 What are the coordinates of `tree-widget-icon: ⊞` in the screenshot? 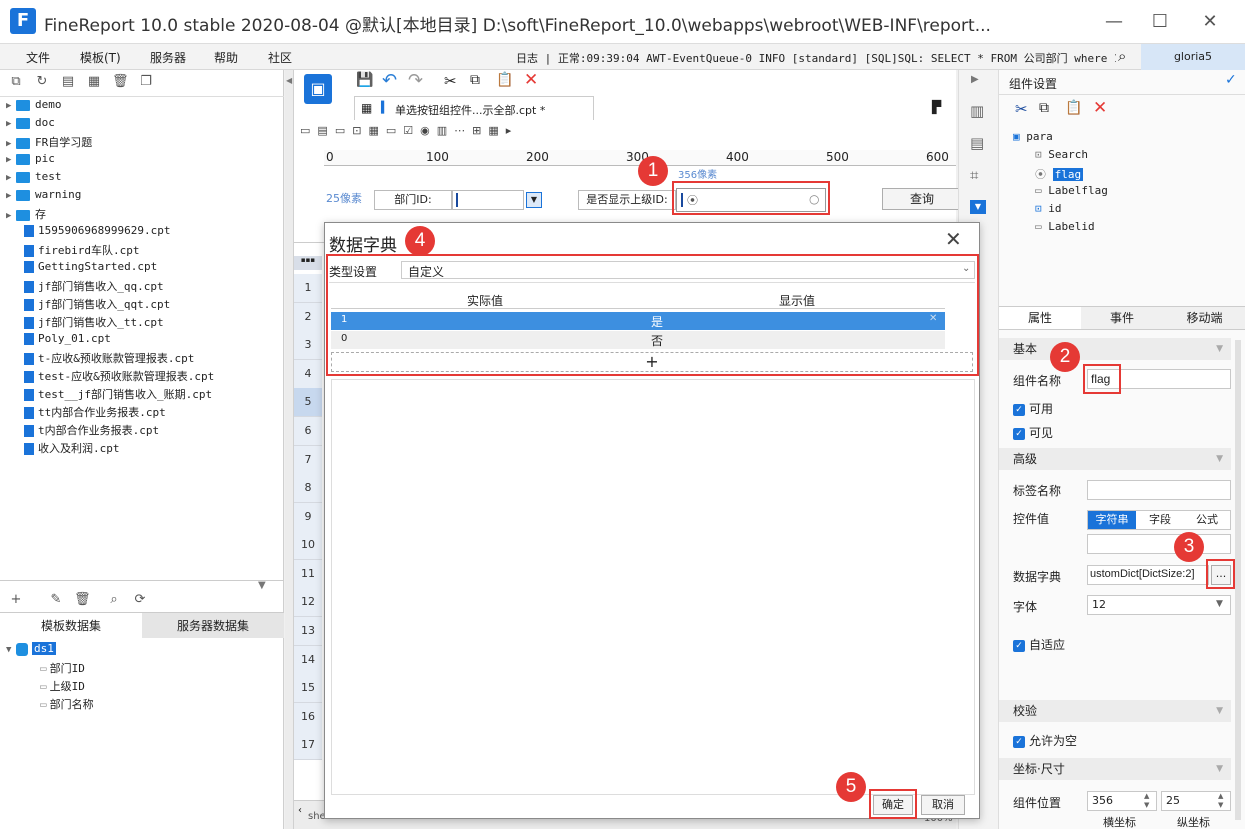 It's located at (476, 130).